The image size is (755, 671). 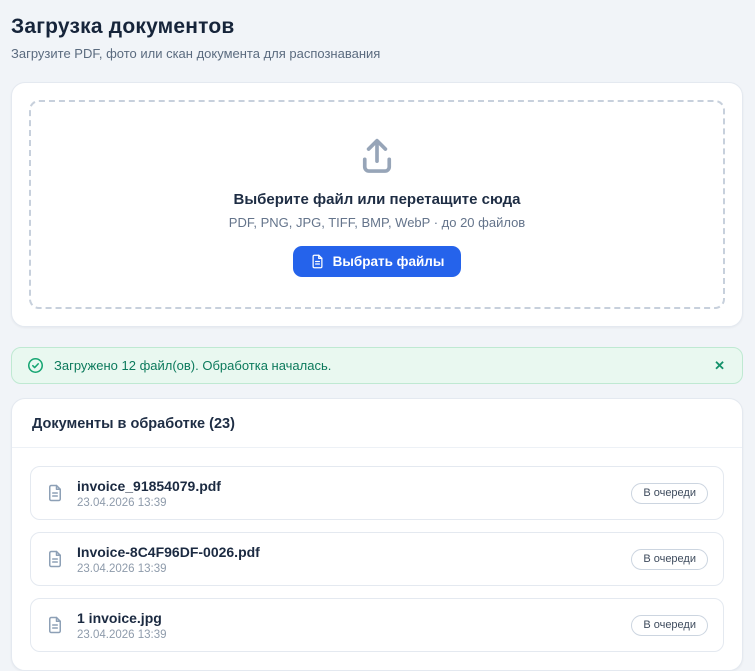 I want to click on document-icon, so click(x=317, y=261).